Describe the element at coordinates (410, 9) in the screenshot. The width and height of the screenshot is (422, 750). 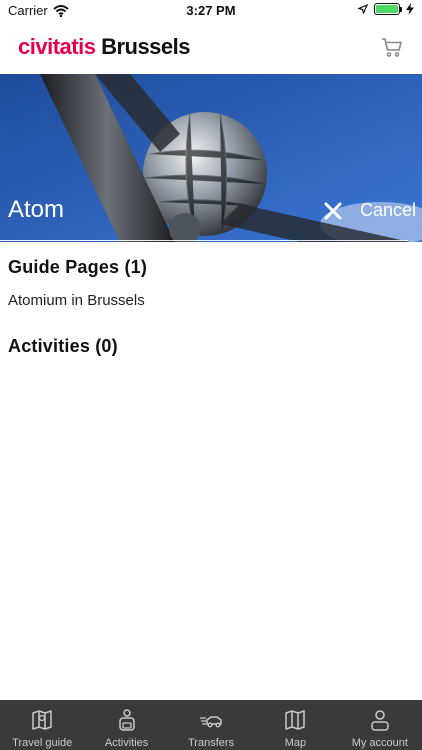
I see `charging-bolt-icon` at that location.